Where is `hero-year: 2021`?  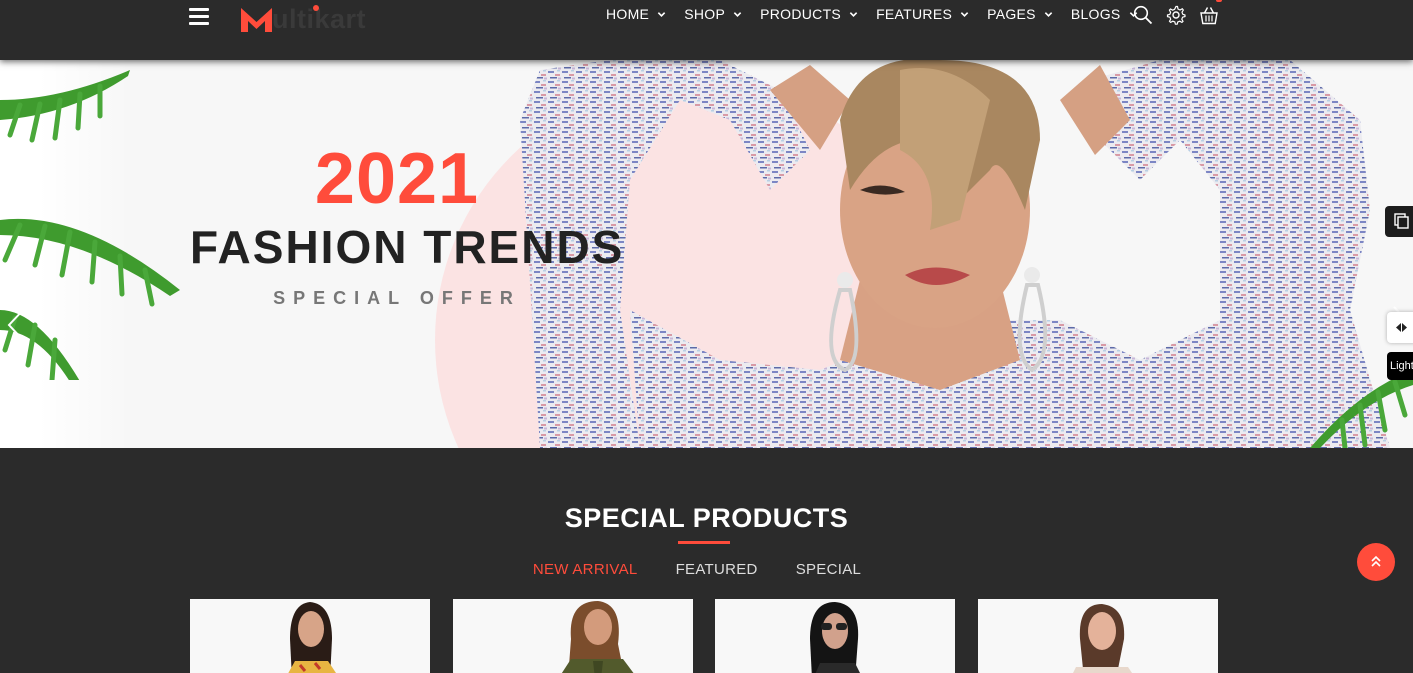
hero-year: 2021 is located at coordinates (397, 179).